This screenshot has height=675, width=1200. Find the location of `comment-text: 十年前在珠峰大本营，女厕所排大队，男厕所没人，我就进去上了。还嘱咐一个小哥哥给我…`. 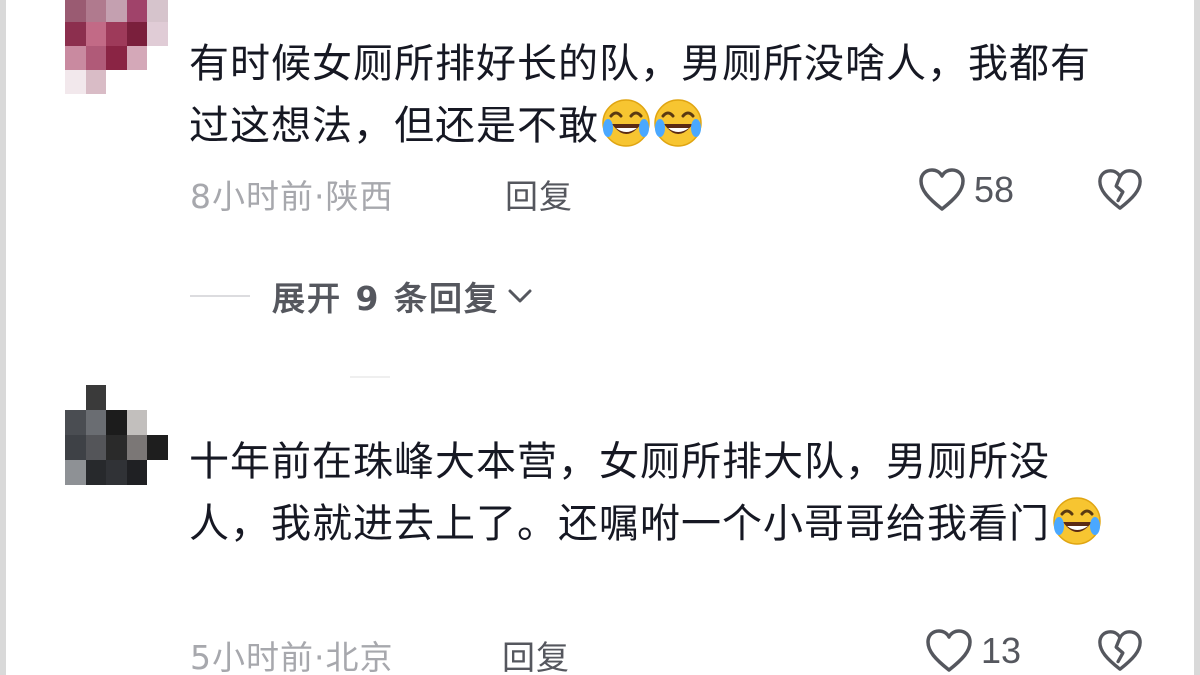

comment-text: 十年前在珠峰大本营，女厕所排大队，男厕所没人，我就进去上了。还嘱咐一个小哥哥给我… is located at coordinates (654, 493).